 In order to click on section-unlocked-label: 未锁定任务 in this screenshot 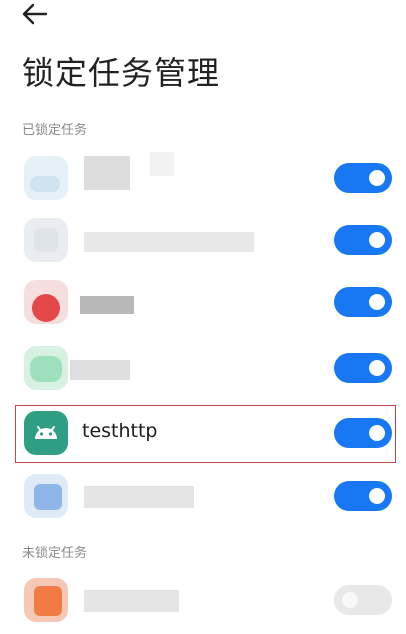, I will do `click(55, 553)`.